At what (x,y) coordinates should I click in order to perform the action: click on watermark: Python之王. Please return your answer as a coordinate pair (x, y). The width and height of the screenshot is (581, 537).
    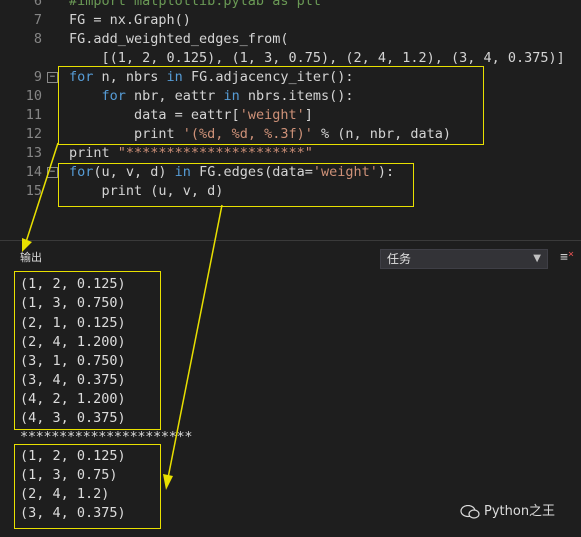
    Looking at the image, I should click on (507, 509).